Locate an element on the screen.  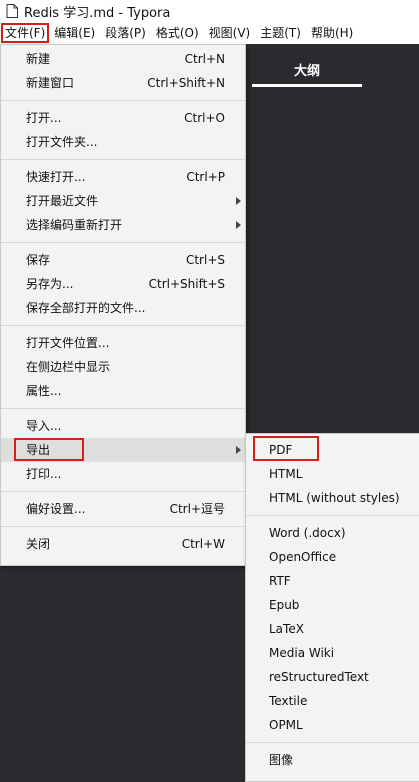
menu-help: 帮助(H) is located at coordinates (332, 33).